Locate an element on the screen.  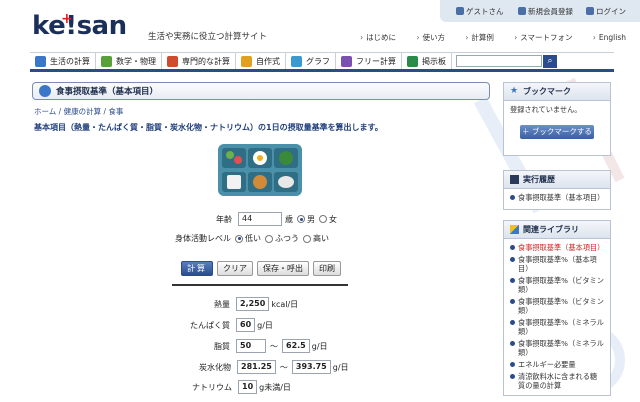
activity-high-label: 高い is located at coordinates (321, 238).